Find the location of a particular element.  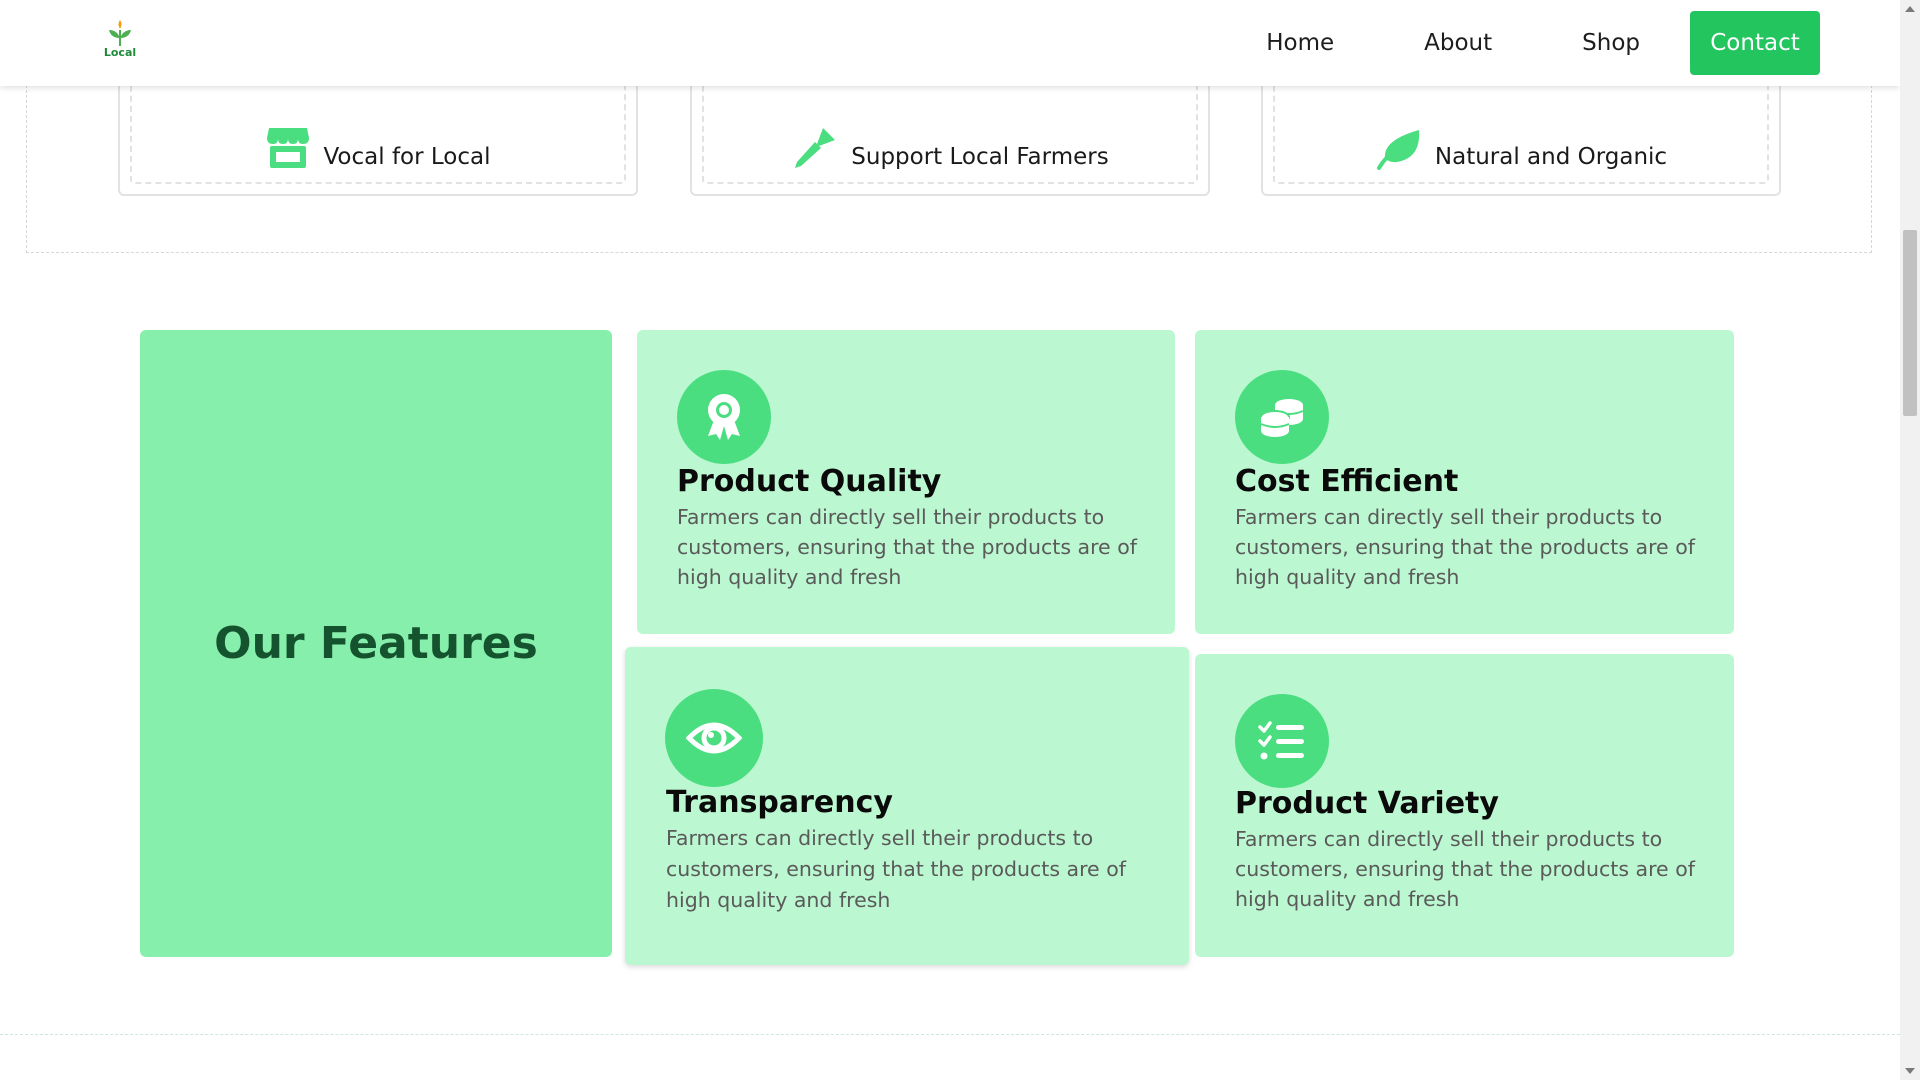

feature-title: Cost Efficient is located at coordinates (1347, 481).